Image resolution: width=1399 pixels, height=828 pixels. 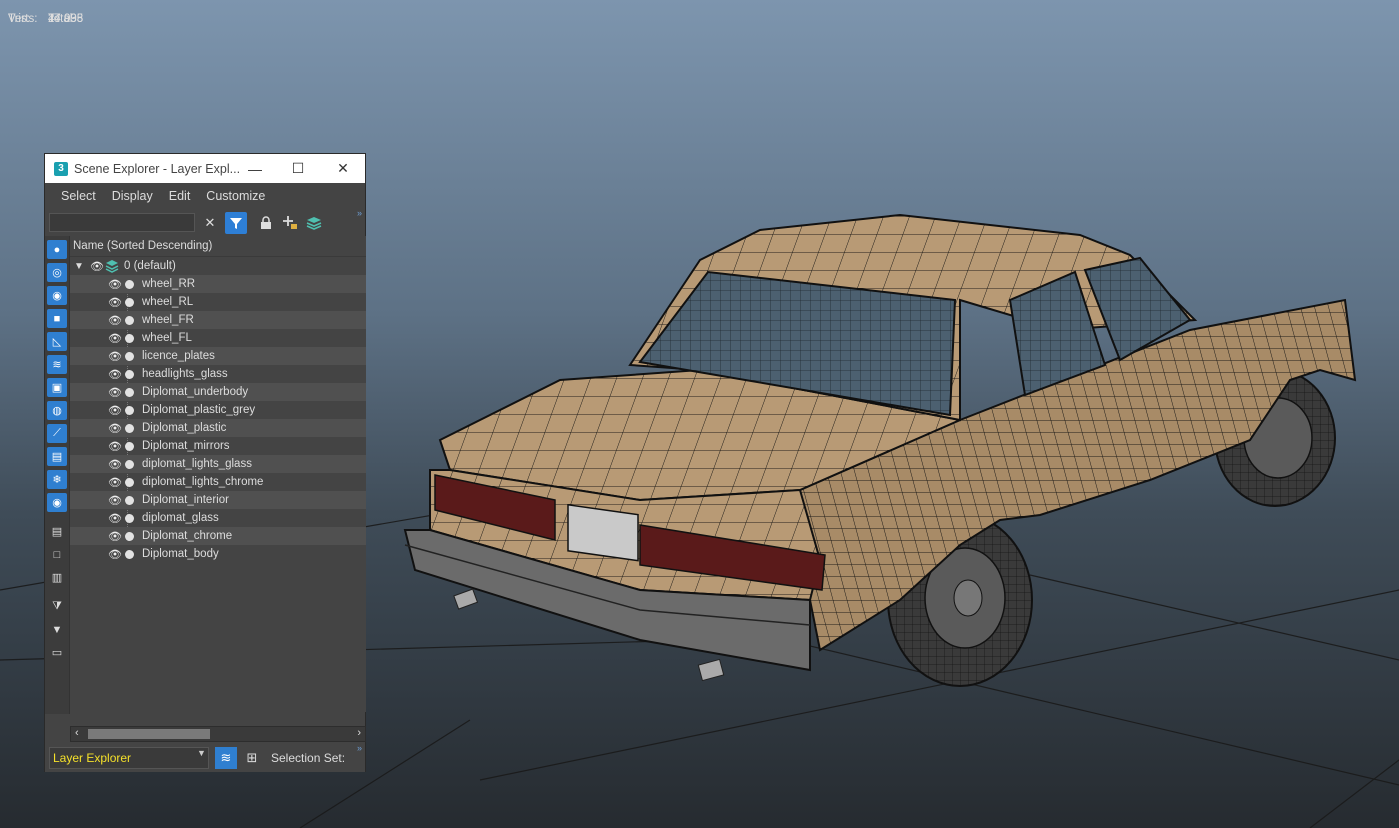 I want to click on containers-icon: ▤, so click(x=57, y=456).